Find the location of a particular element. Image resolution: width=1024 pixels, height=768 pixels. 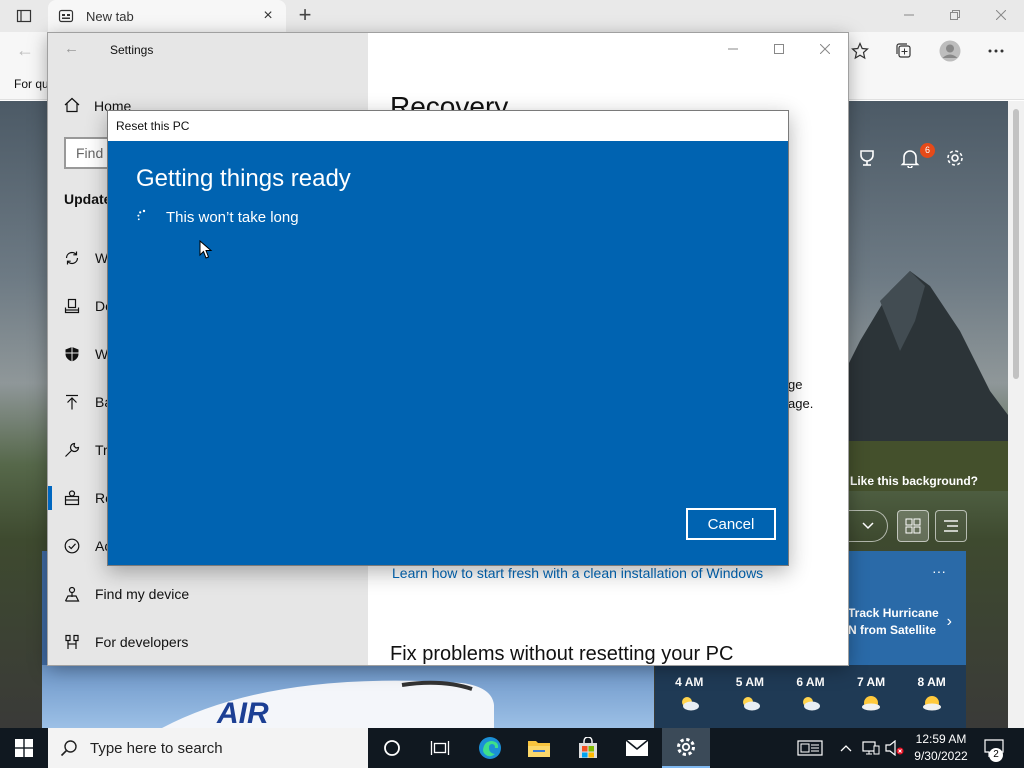

svg-text: AIR is located at coordinates (242, 712).